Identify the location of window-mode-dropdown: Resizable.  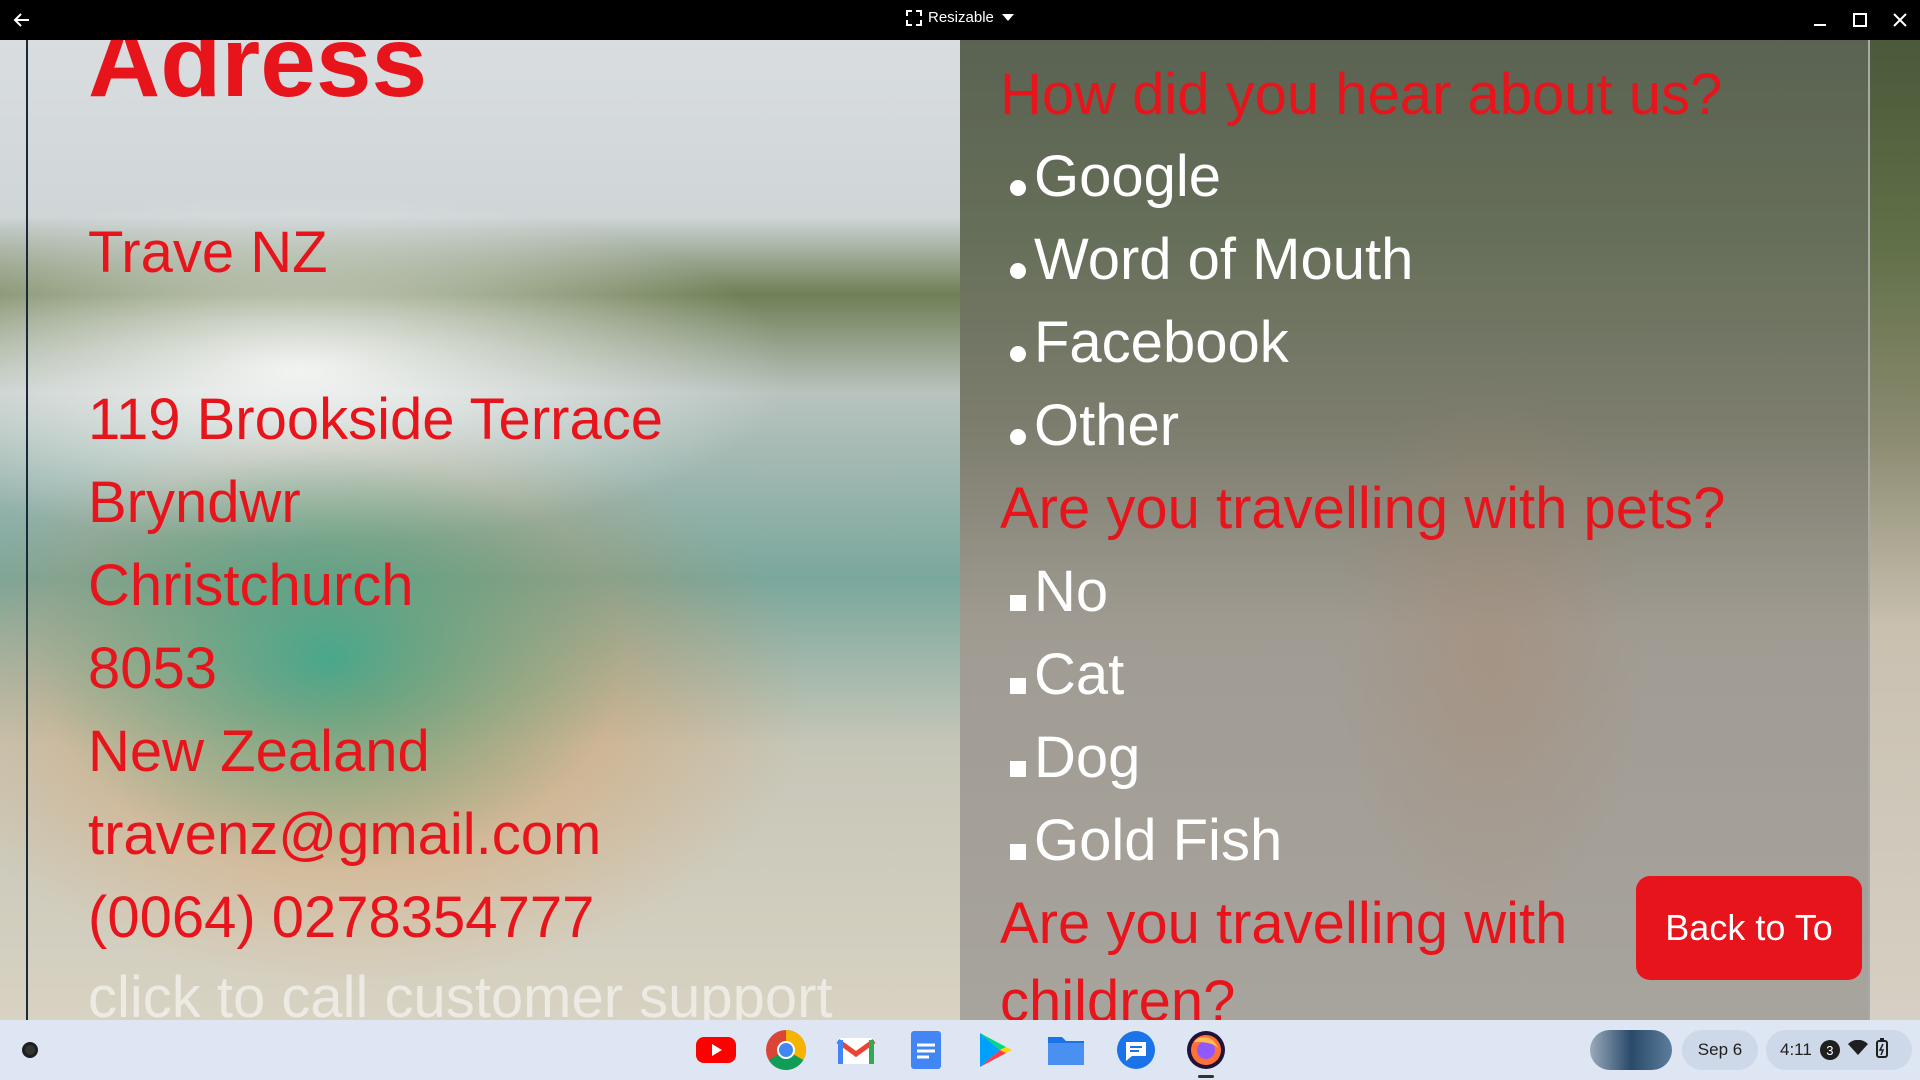
(960, 17).